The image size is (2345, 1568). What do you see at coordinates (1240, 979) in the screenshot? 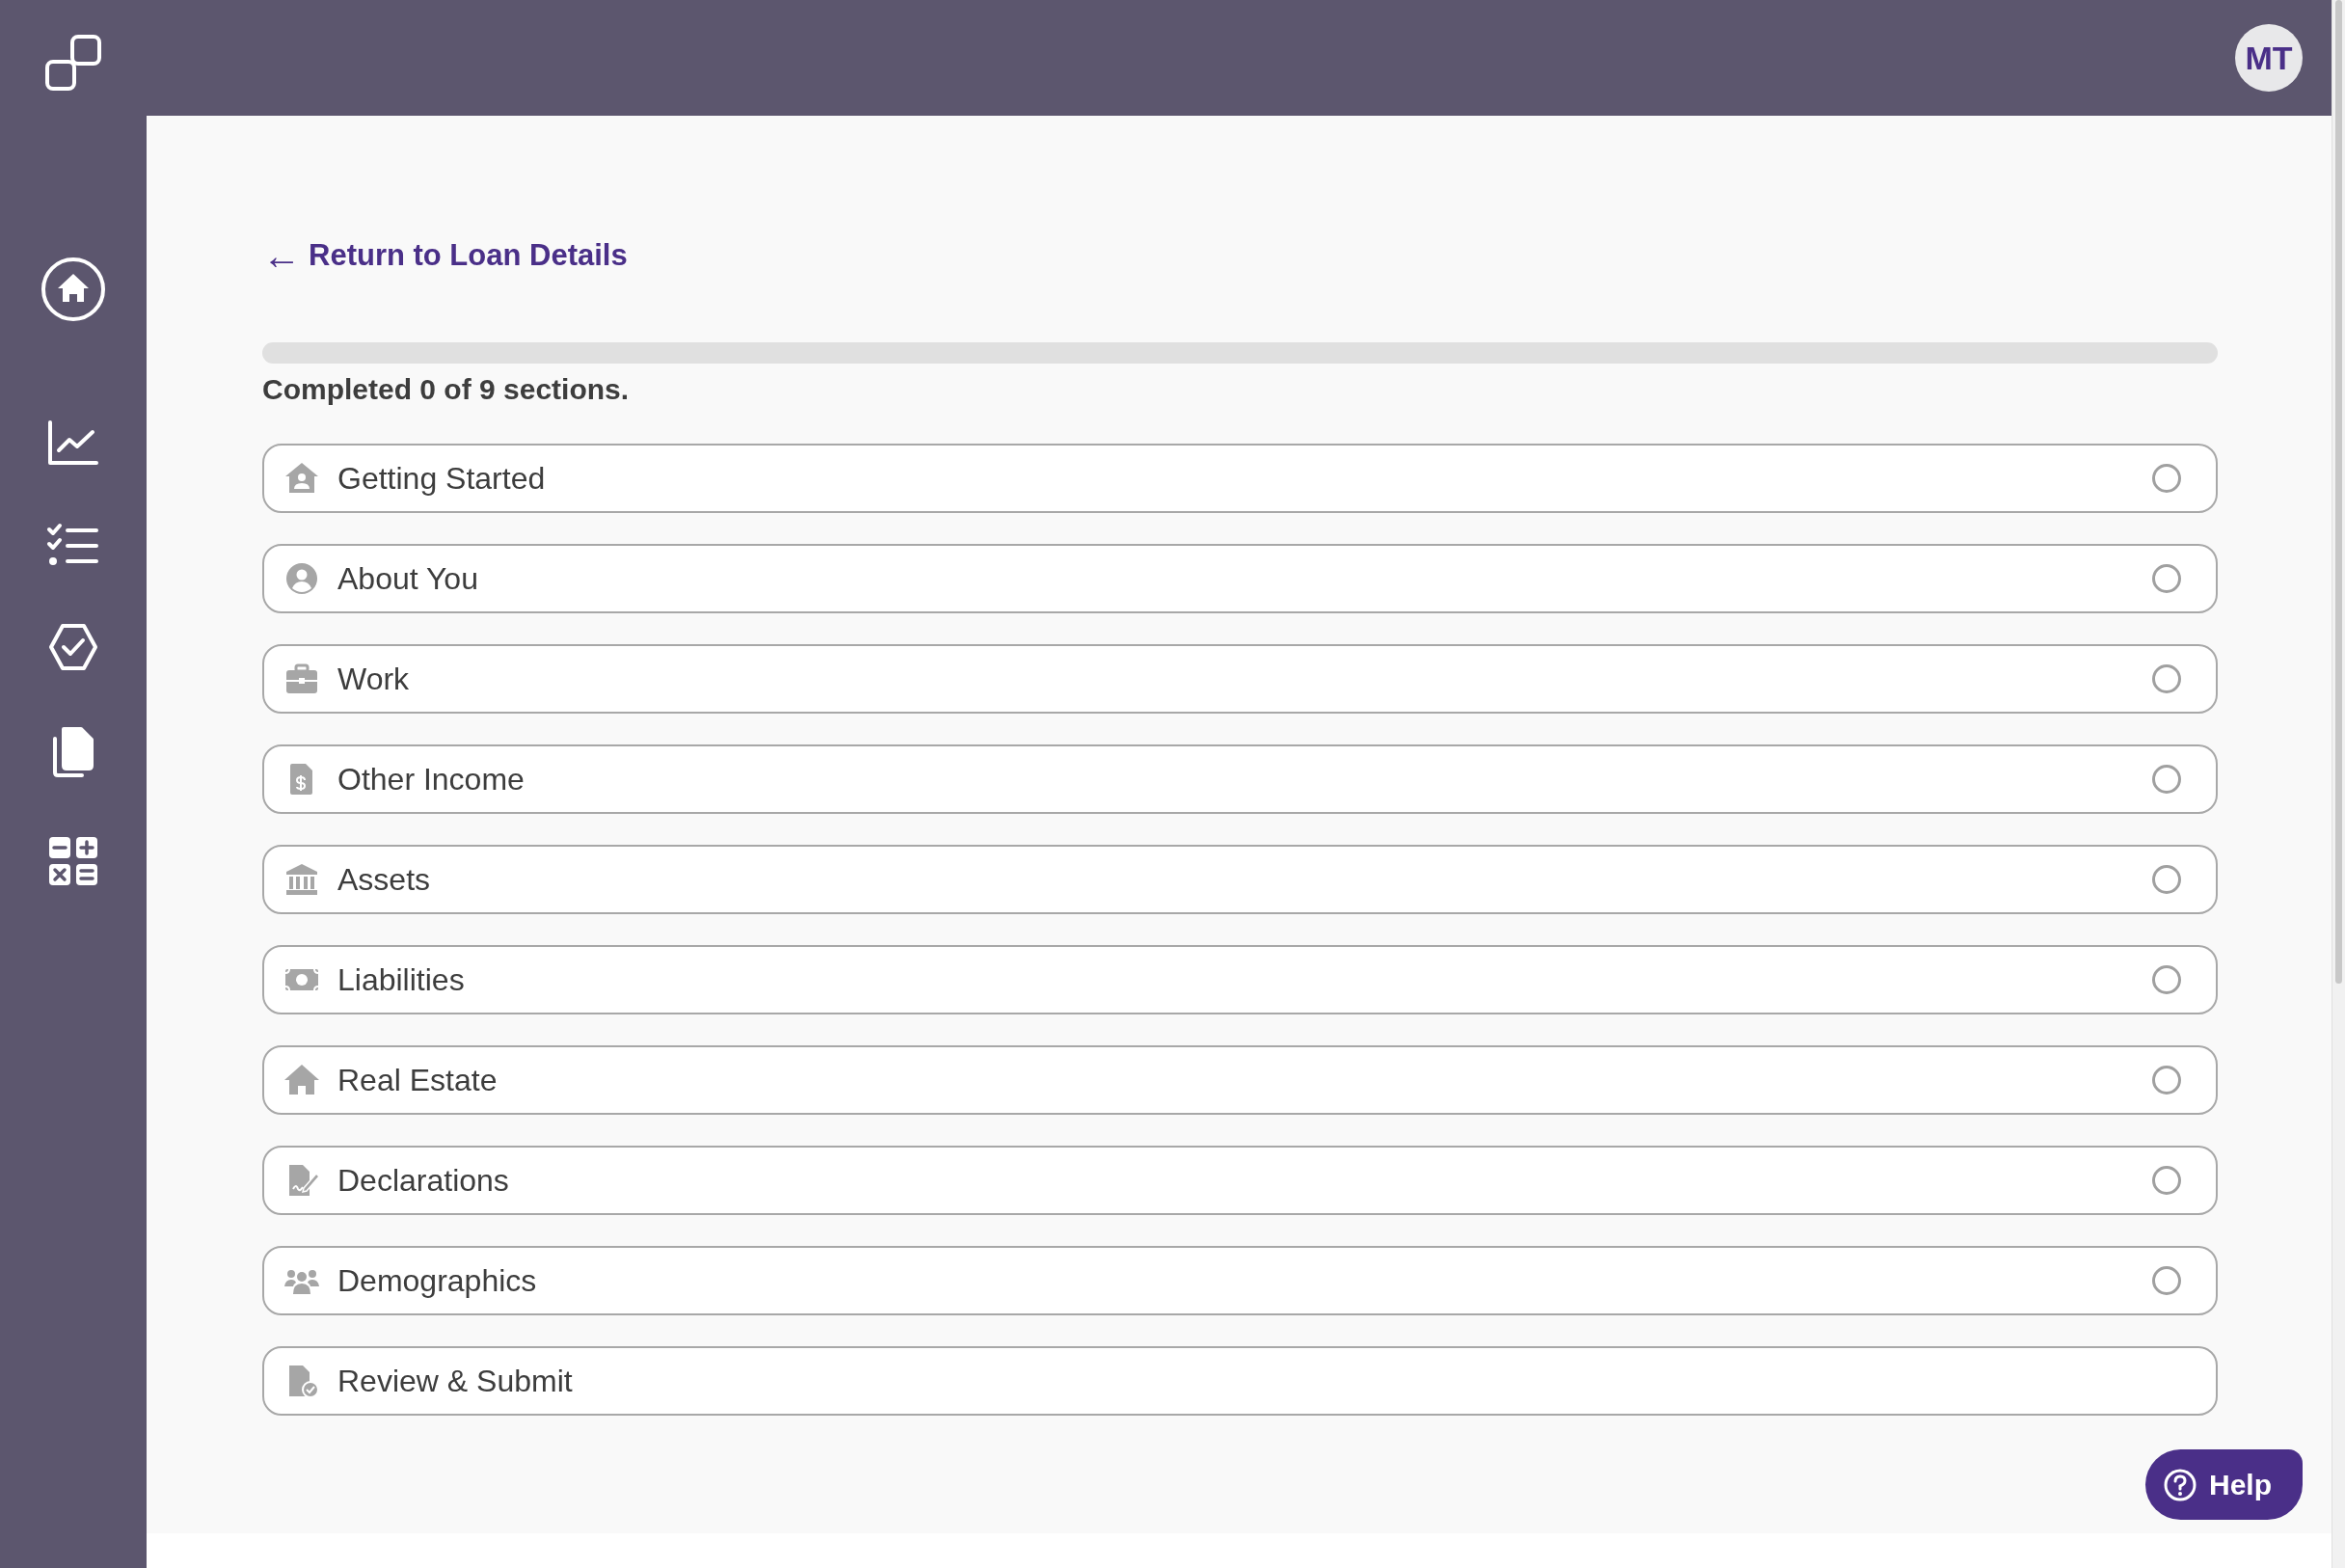
I see `section-item: Liabilities` at bounding box center [1240, 979].